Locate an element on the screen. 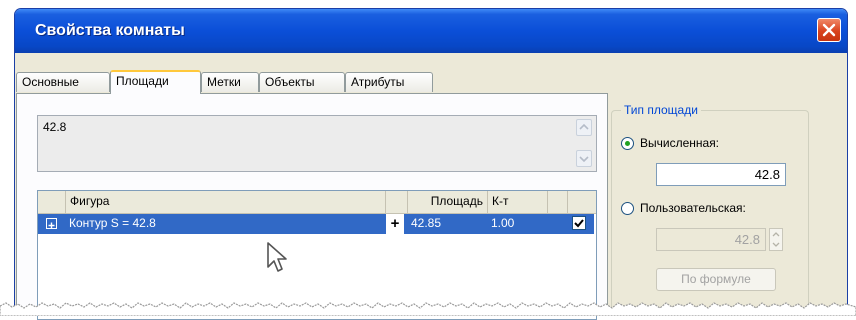  calculated-radio is located at coordinates (627, 143).